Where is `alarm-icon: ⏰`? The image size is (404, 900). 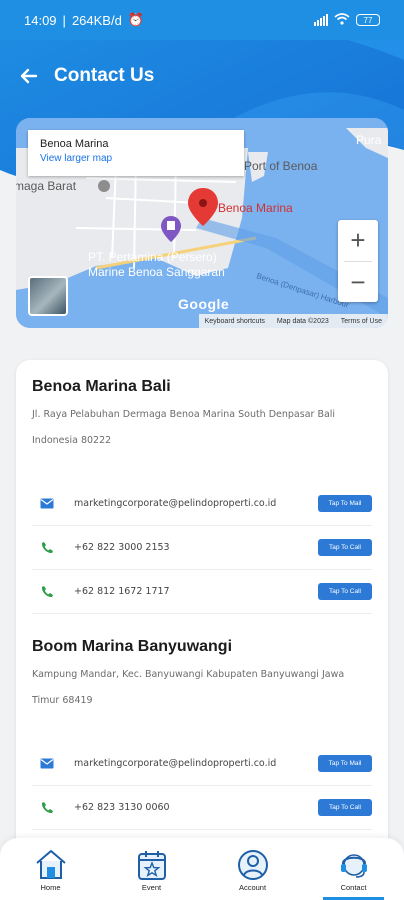 alarm-icon: ⏰ is located at coordinates (135, 19).